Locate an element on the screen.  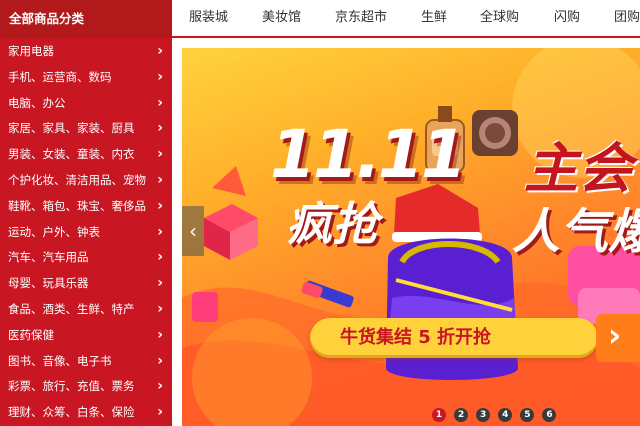
category-item: 食品、酒类、生鲜、特产 › is located at coordinates (86, 310).